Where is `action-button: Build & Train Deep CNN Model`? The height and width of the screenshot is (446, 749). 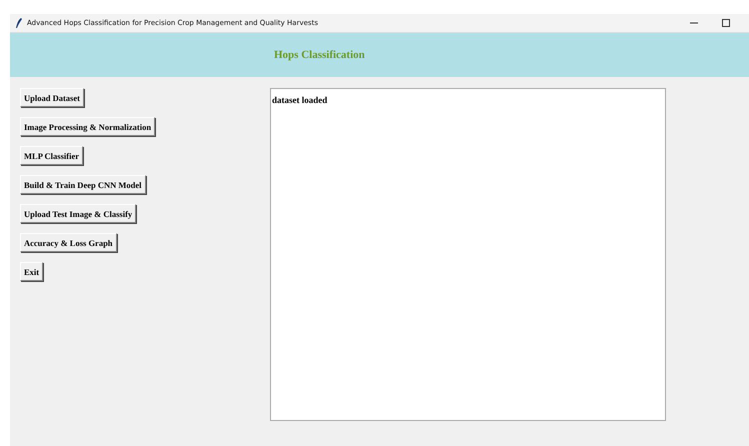 action-button: Build & Train Deep CNN Model is located at coordinates (83, 184).